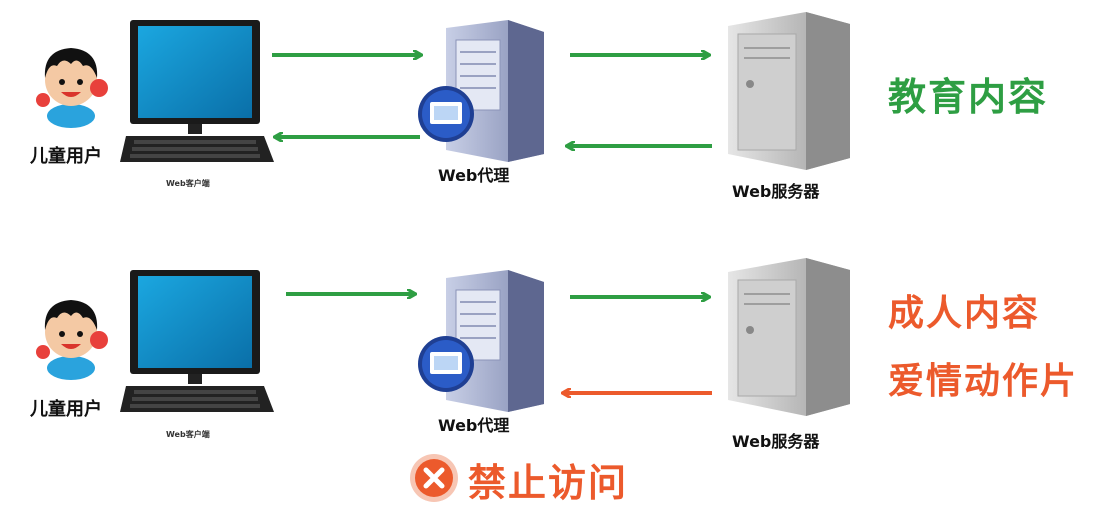 The width and height of the screenshot is (1098, 507). Describe the element at coordinates (964, 313) in the screenshot. I see `content-label-line-1: 成人内容` at that location.